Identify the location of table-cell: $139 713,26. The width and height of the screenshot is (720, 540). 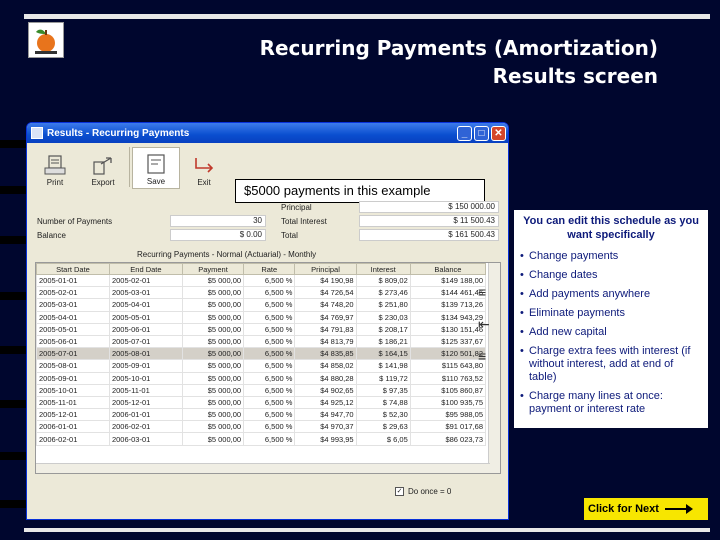
(448, 305).